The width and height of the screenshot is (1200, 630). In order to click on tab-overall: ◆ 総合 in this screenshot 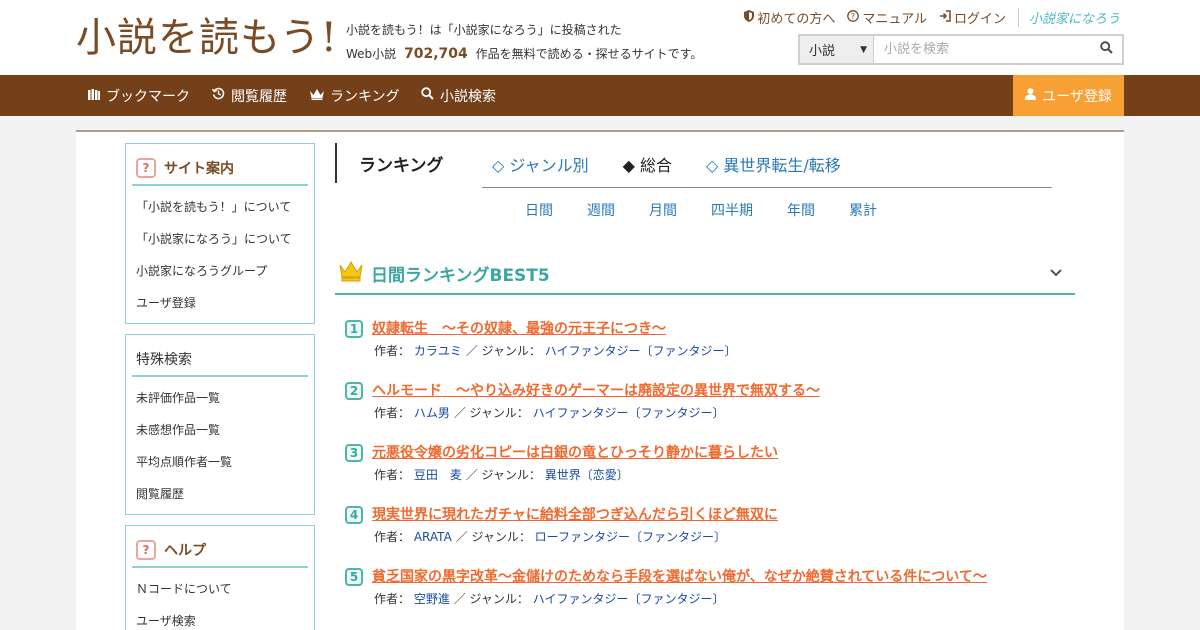, I will do `click(647, 164)`.